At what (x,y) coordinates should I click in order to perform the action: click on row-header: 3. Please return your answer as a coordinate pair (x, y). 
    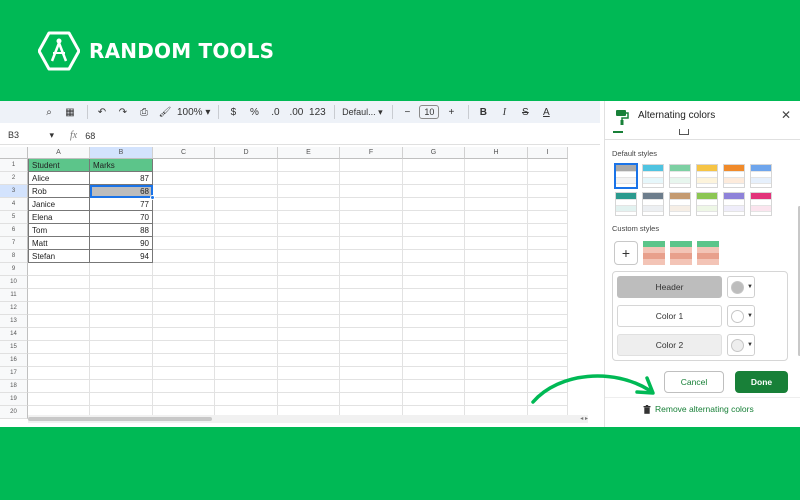
    Looking at the image, I should click on (14, 191).